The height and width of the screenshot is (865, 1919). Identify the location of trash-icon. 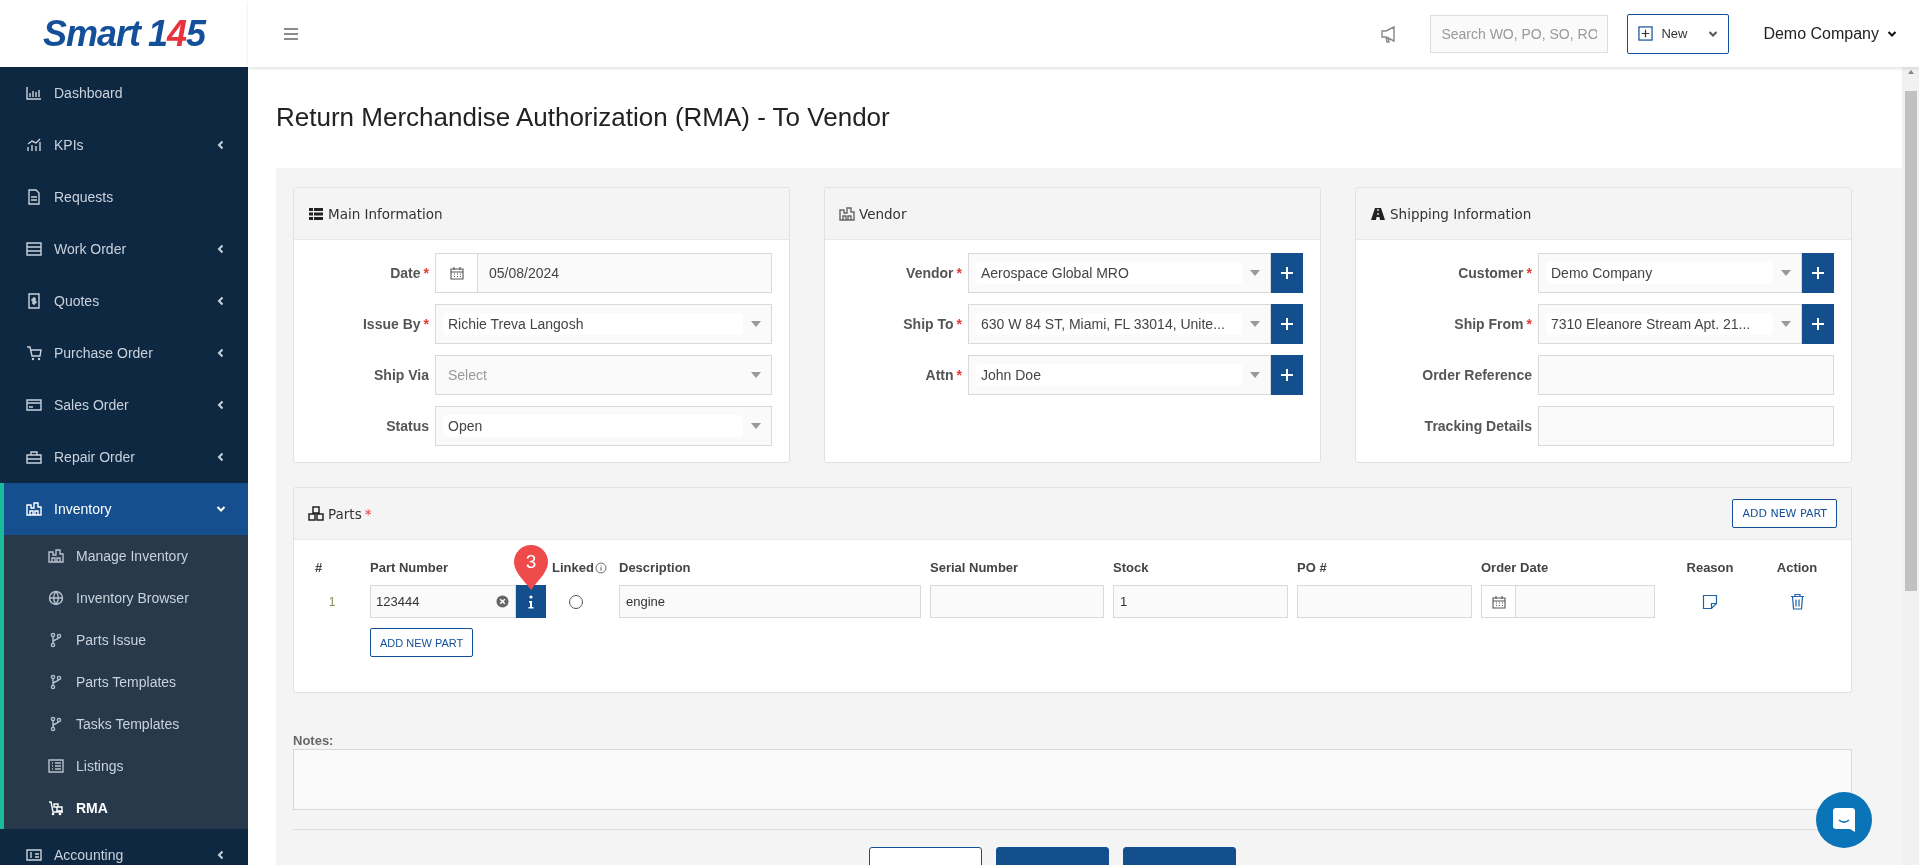
(1797, 601).